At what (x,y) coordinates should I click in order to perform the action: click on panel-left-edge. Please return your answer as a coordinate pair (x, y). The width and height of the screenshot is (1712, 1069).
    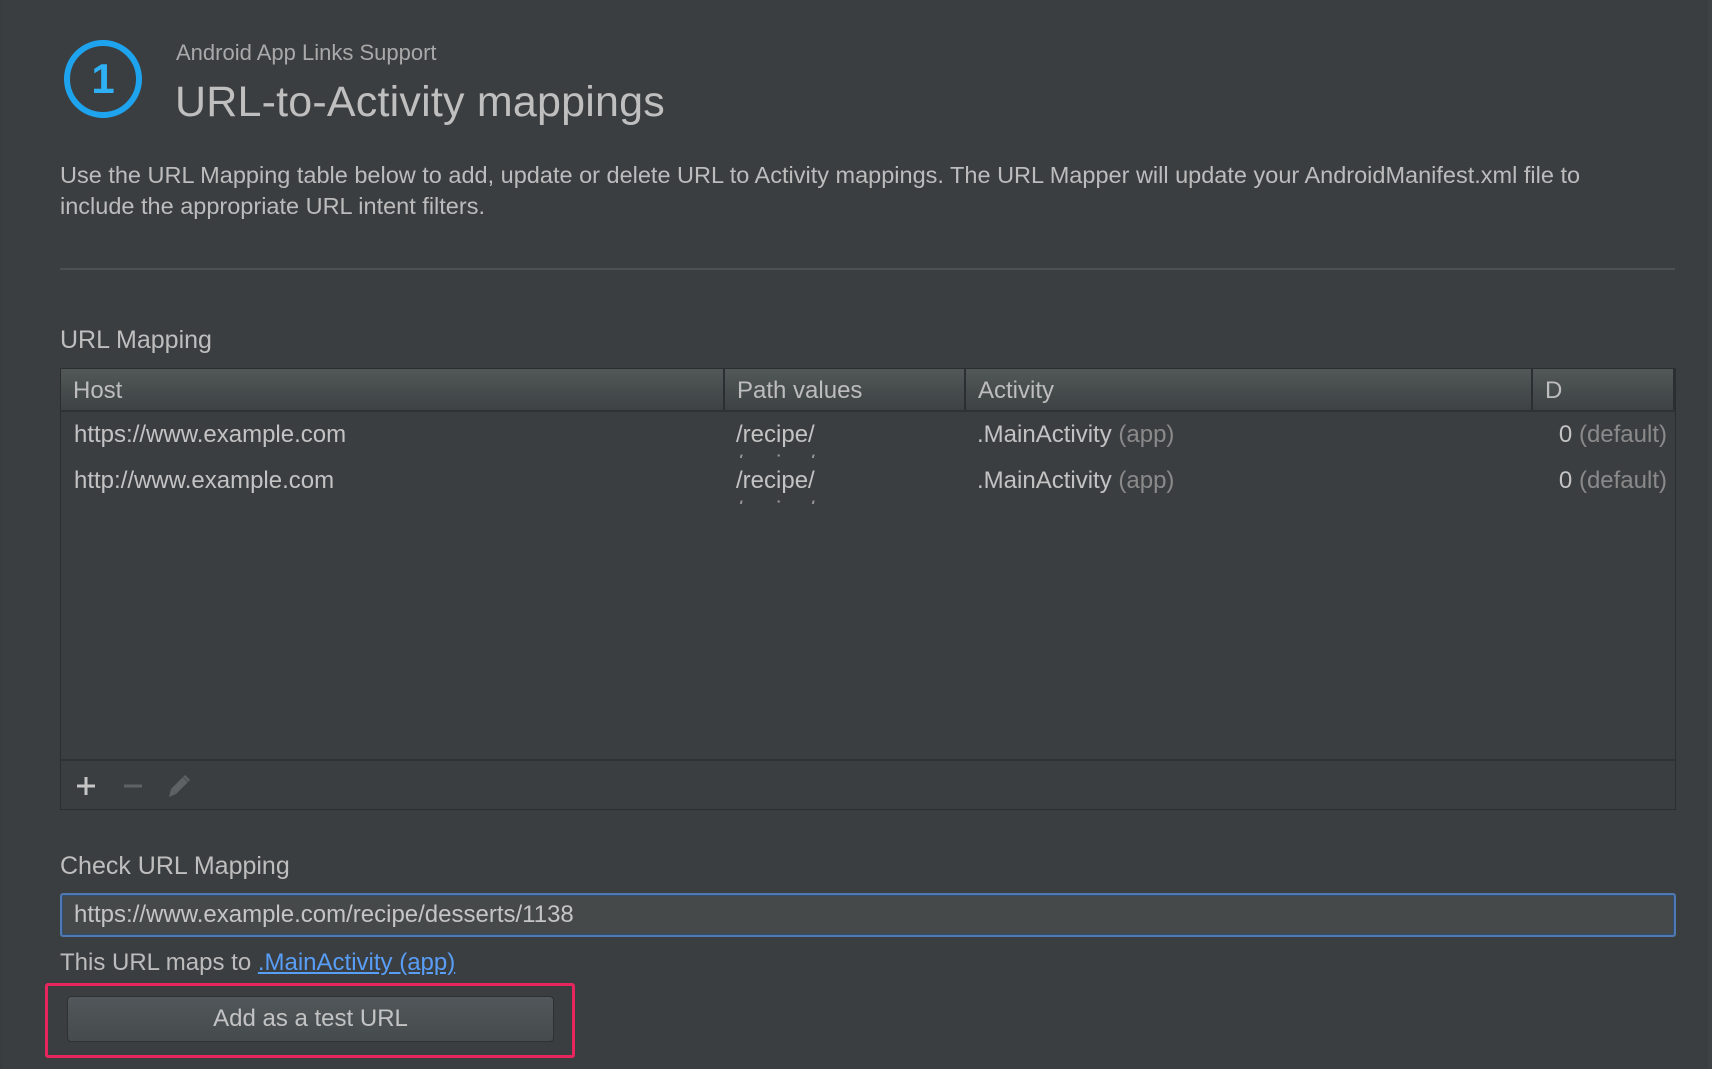
    Looking at the image, I should click on (1, 534).